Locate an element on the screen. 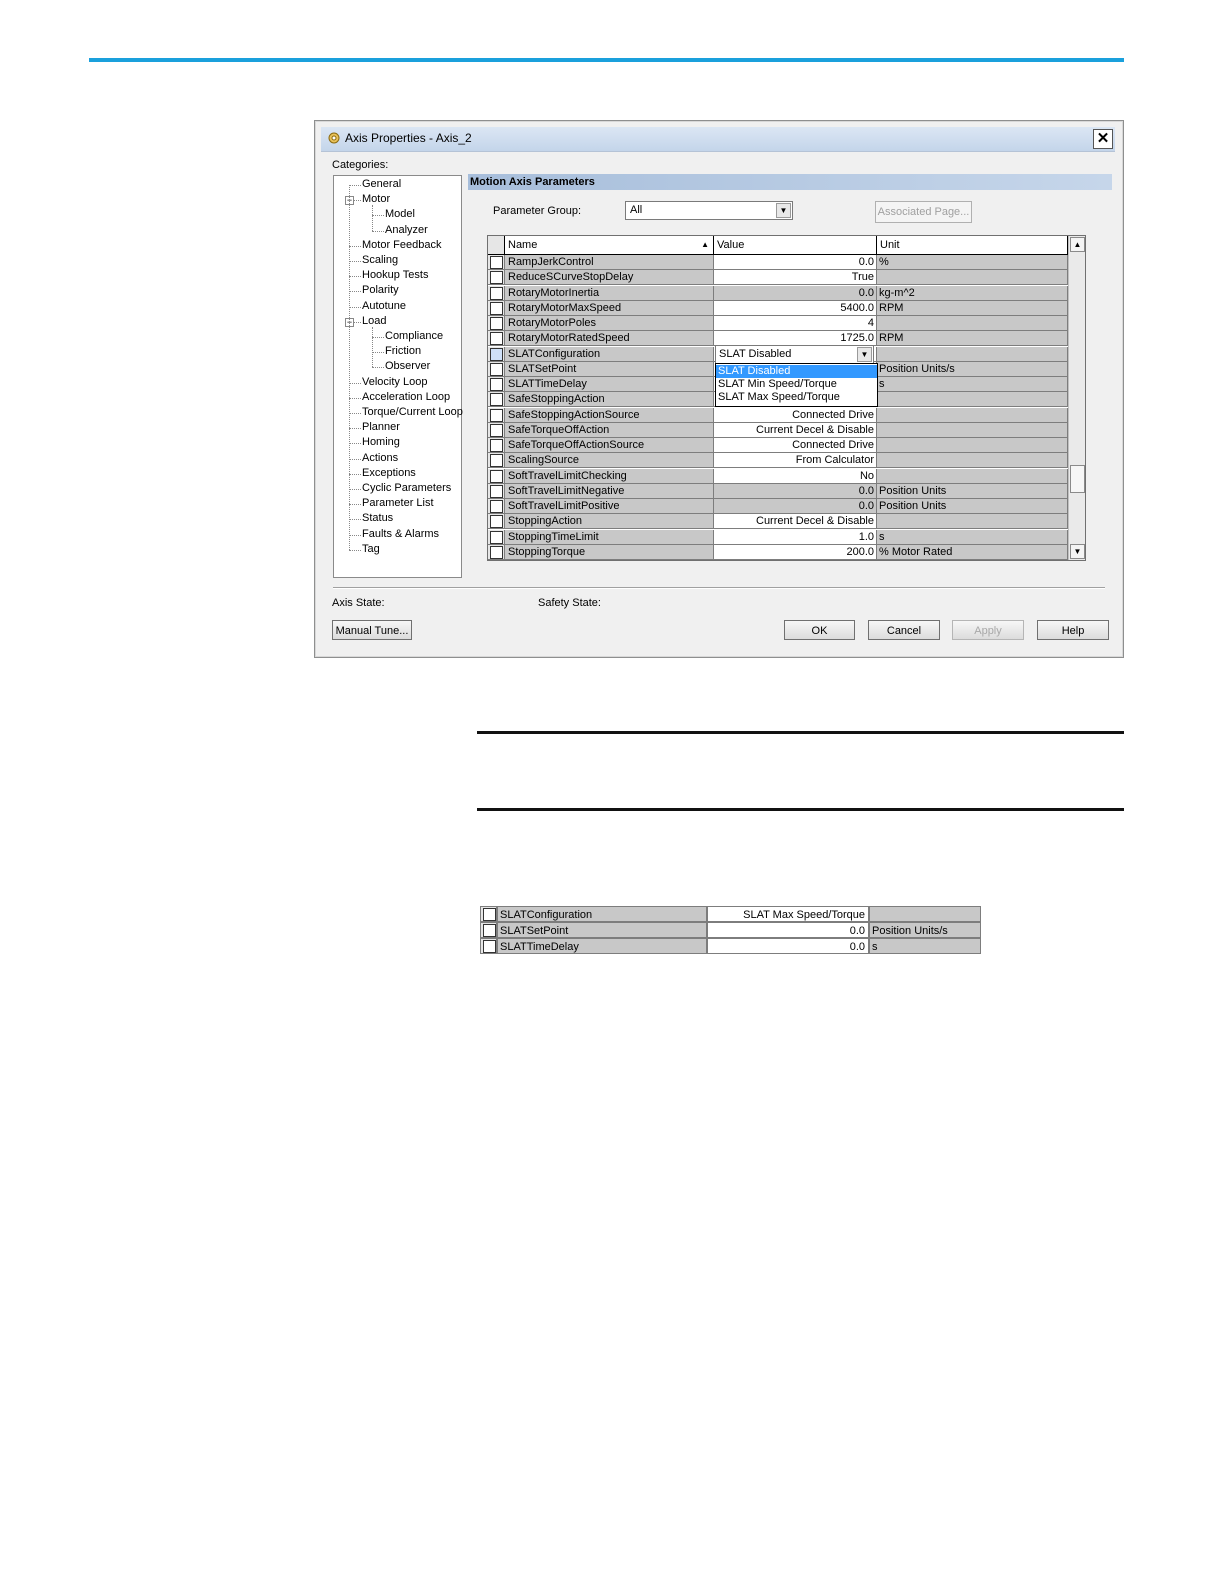 The height and width of the screenshot is (1584, 1224). tree-item-analyzer: Analyzer is located at coordinates (406, 230).